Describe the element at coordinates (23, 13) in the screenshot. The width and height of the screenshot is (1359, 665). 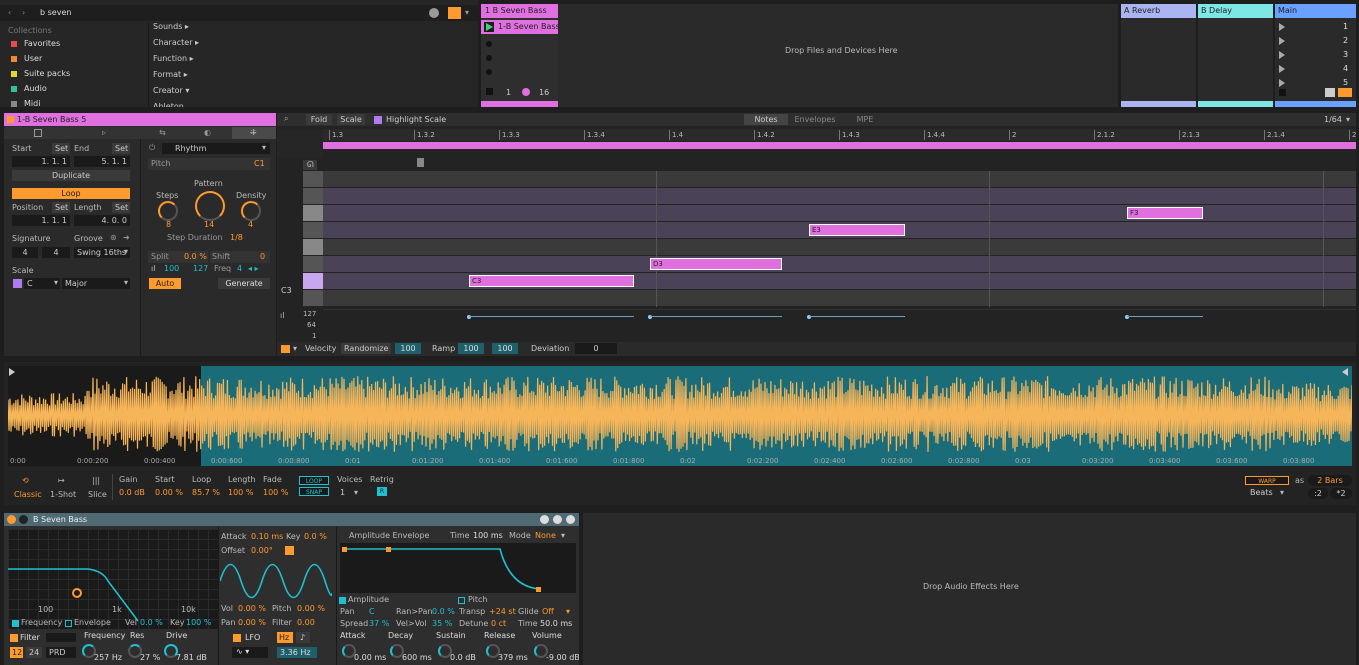
I see `forward-icon: ›` at that location.